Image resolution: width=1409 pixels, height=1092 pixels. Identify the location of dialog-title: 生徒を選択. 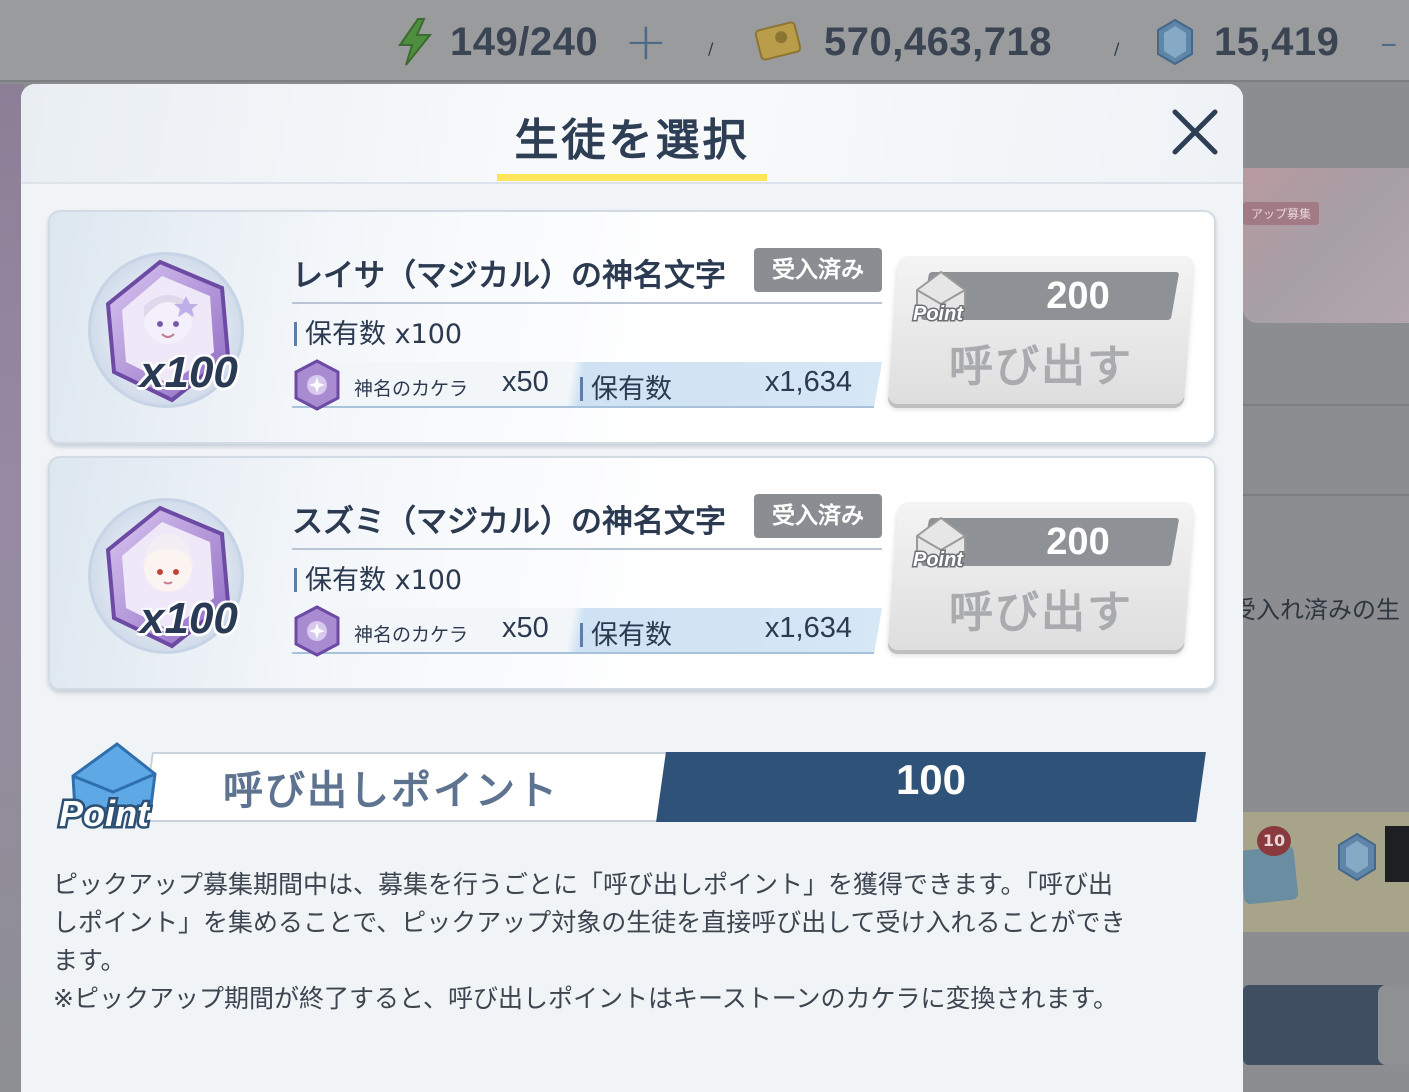
(632, 140).